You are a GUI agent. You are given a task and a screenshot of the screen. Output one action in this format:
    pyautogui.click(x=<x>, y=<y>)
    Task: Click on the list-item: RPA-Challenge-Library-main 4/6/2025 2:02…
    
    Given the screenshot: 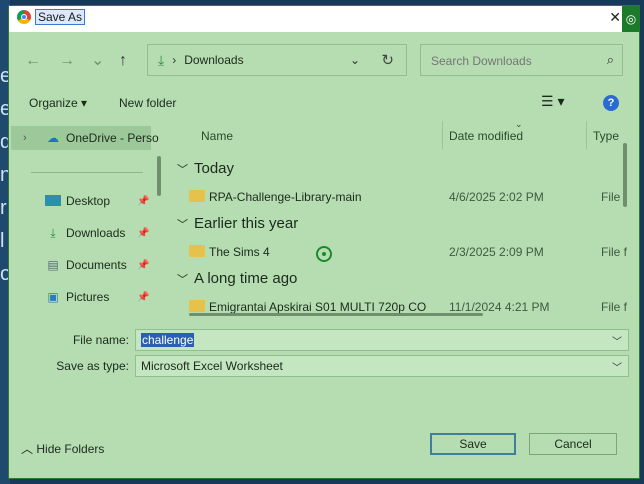 What is the action you would take?
    pyautogui.click(x=399, y=197)
    